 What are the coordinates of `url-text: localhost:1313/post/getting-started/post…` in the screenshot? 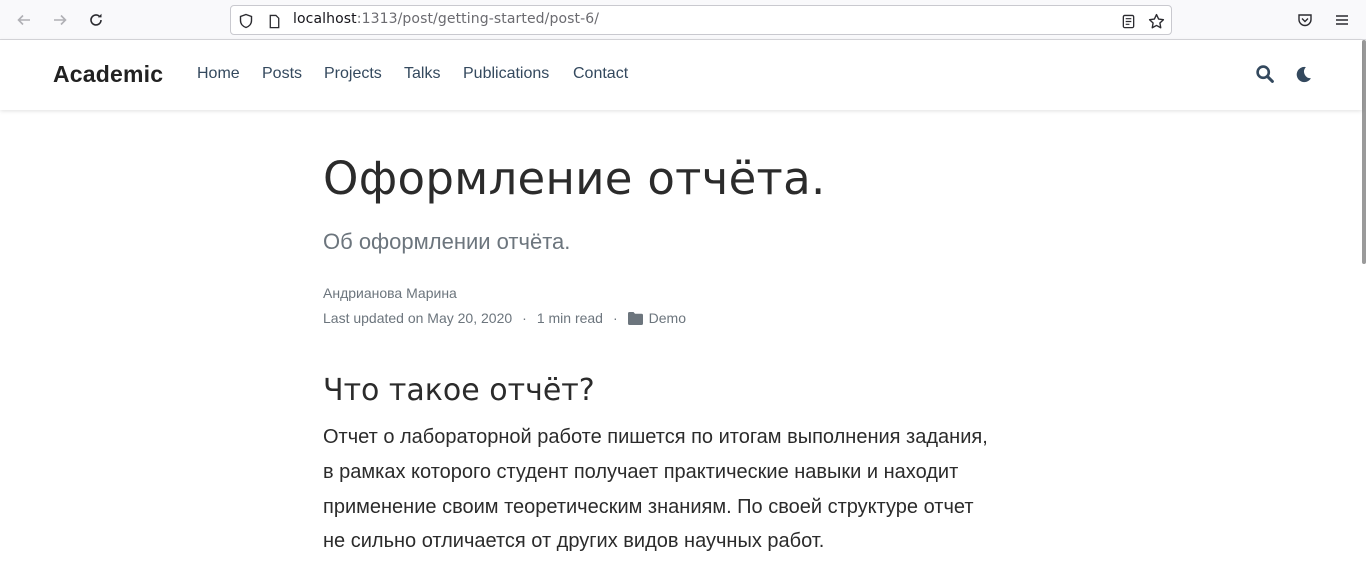 It's located at (446, 19).